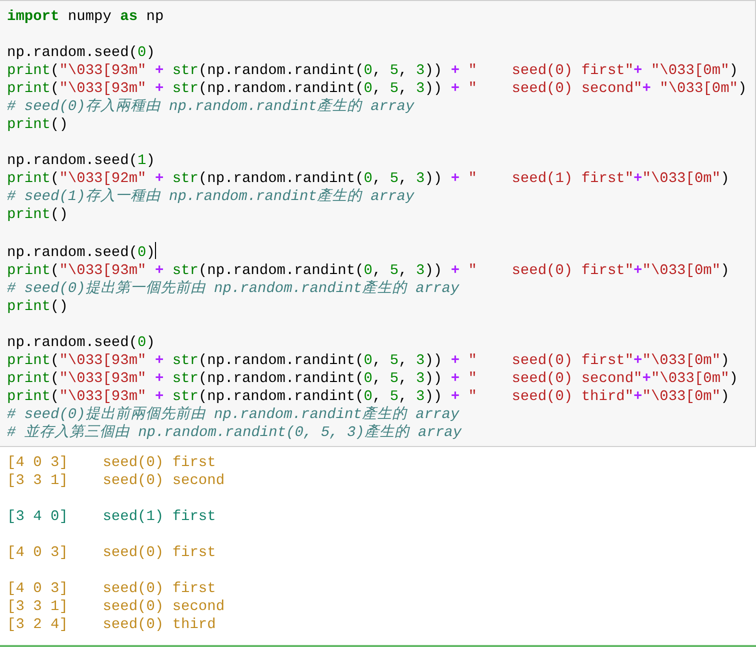  I want to click on code-line: np.random.seed(1), so click(81, 161).